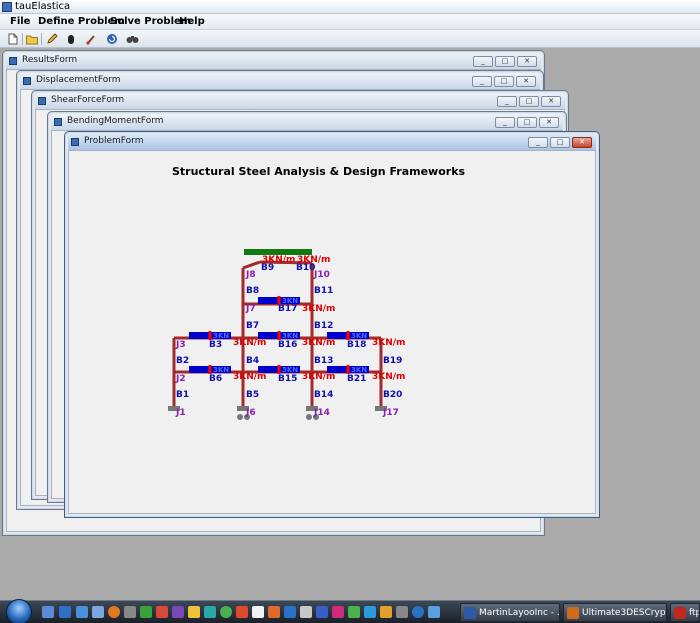 The width and height of the screenshot is (700, 623). I want to click on show-desktop-icon, so click(48, 612).